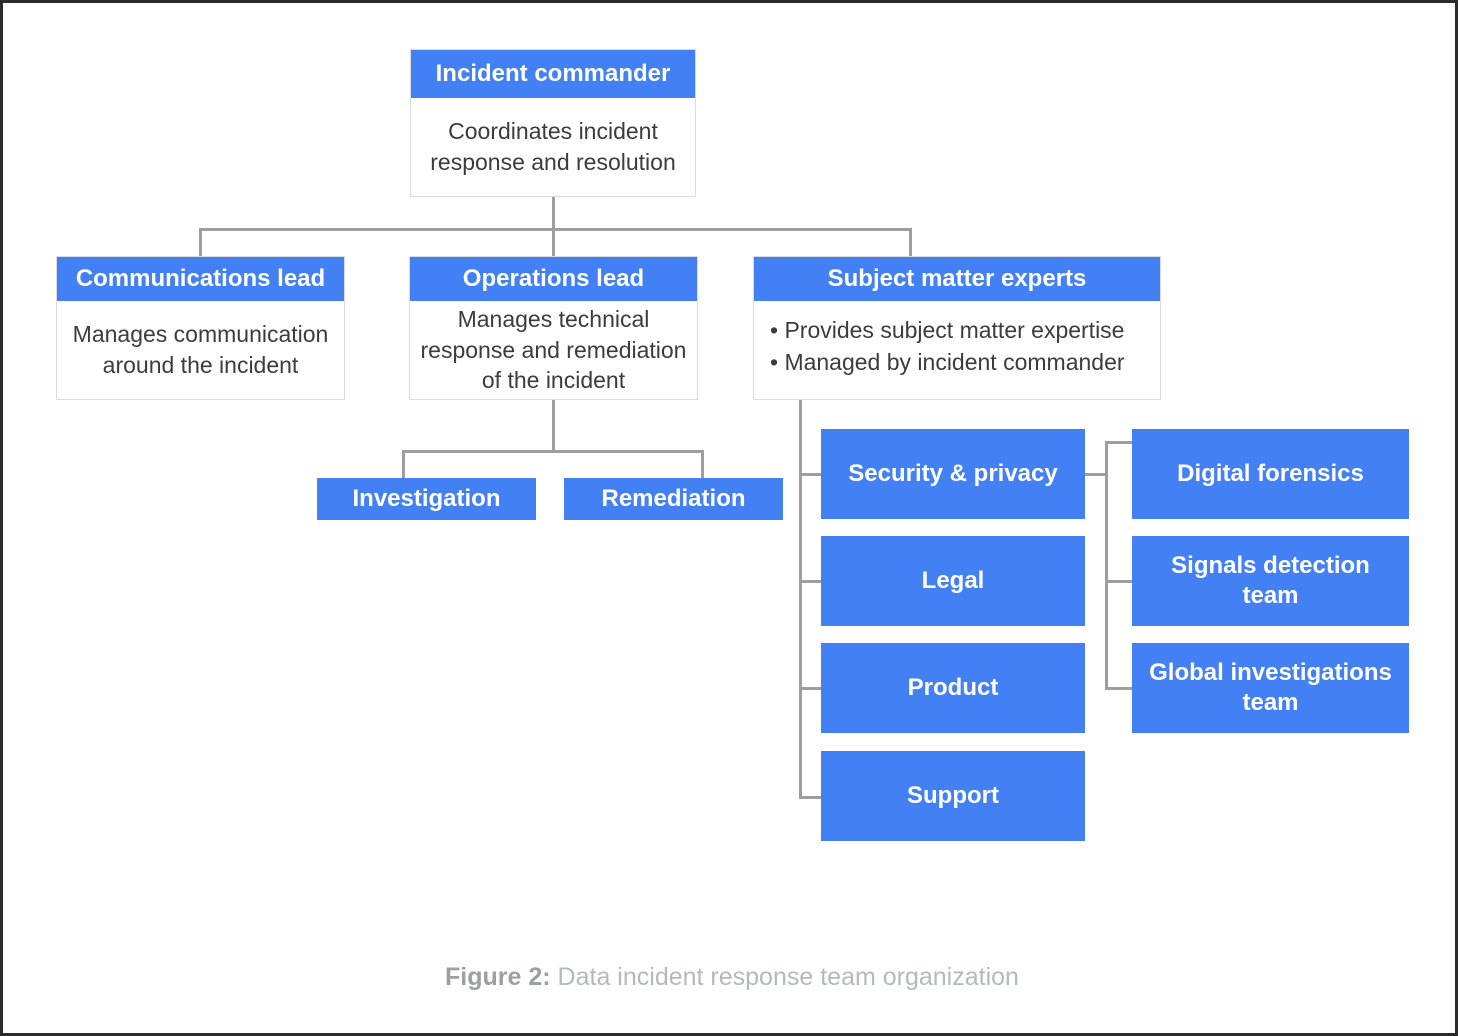 This screenshot has width=1458, height=1036. I want to click on node-investigation: Investigation, so click(426, 499).